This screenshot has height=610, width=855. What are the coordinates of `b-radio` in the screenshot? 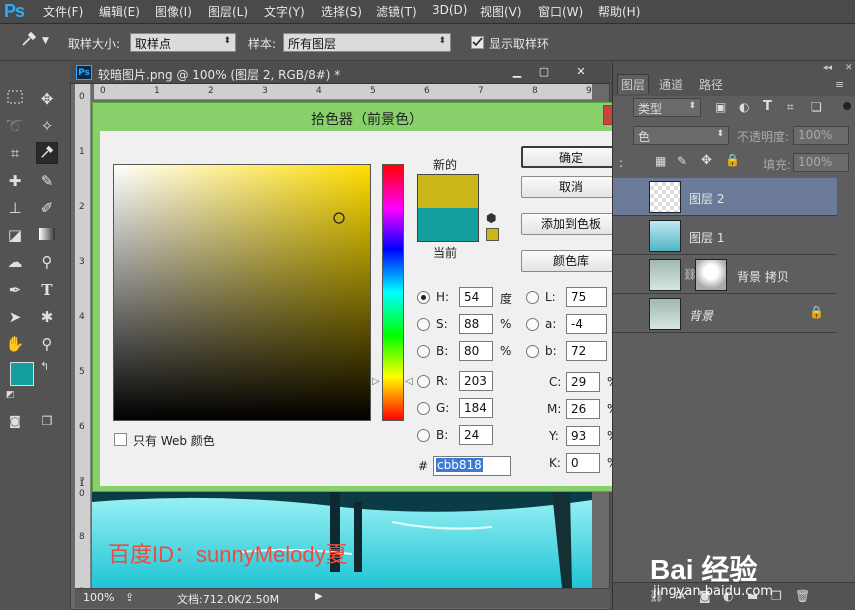 It's located at (423, 351).